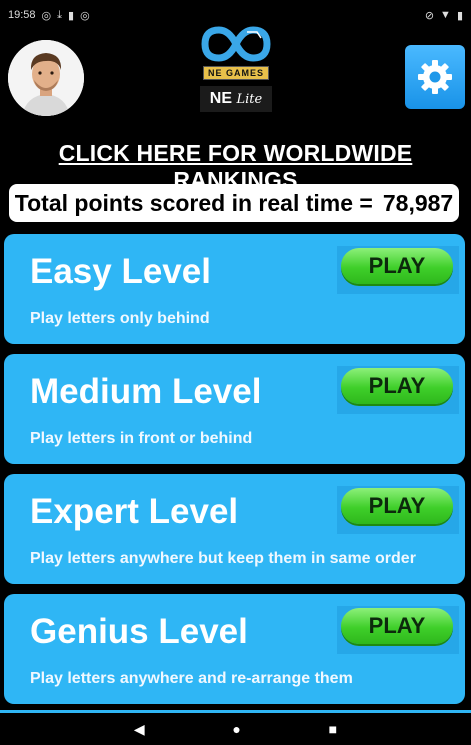 The width and height of the screenshot is (471, 745). Describe the element at coordinates (193, 202) in the screenshot. I see `points-label: Total points scored in real time =` at that location.